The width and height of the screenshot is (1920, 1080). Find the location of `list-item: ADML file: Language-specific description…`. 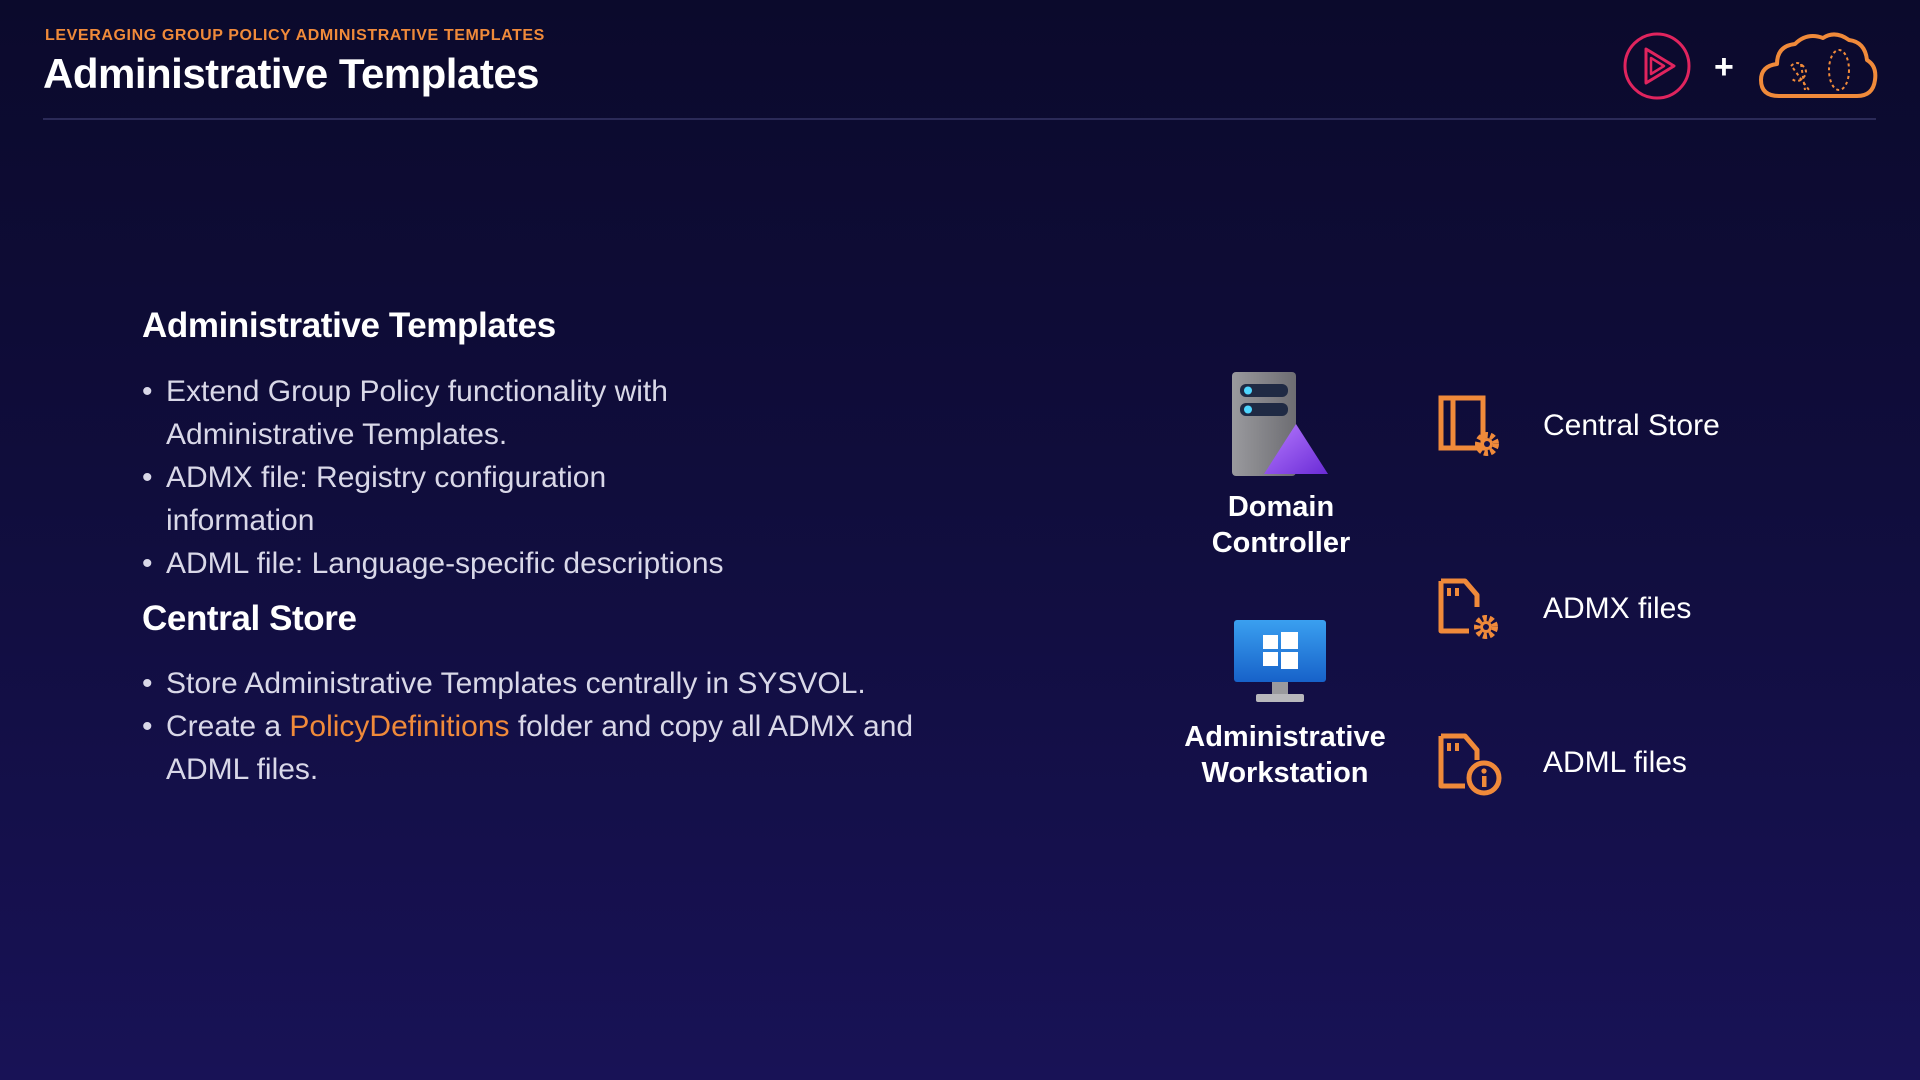

list-item: ADML file: Language-specific description… is located at coordinates (452, 563).